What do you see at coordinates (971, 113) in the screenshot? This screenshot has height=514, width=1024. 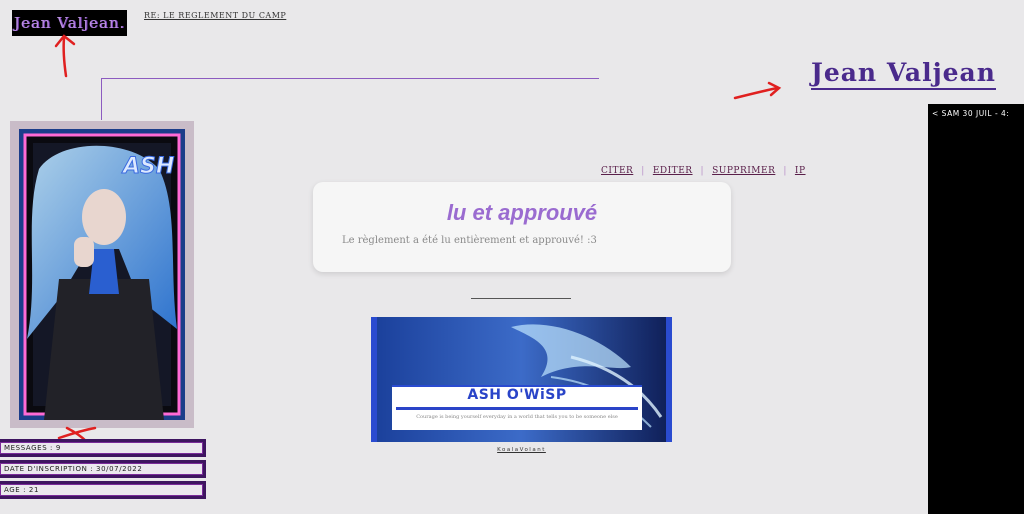 I see `post-date: < SAM 30 JUIL - 4:` at bounding box center [971, 113].